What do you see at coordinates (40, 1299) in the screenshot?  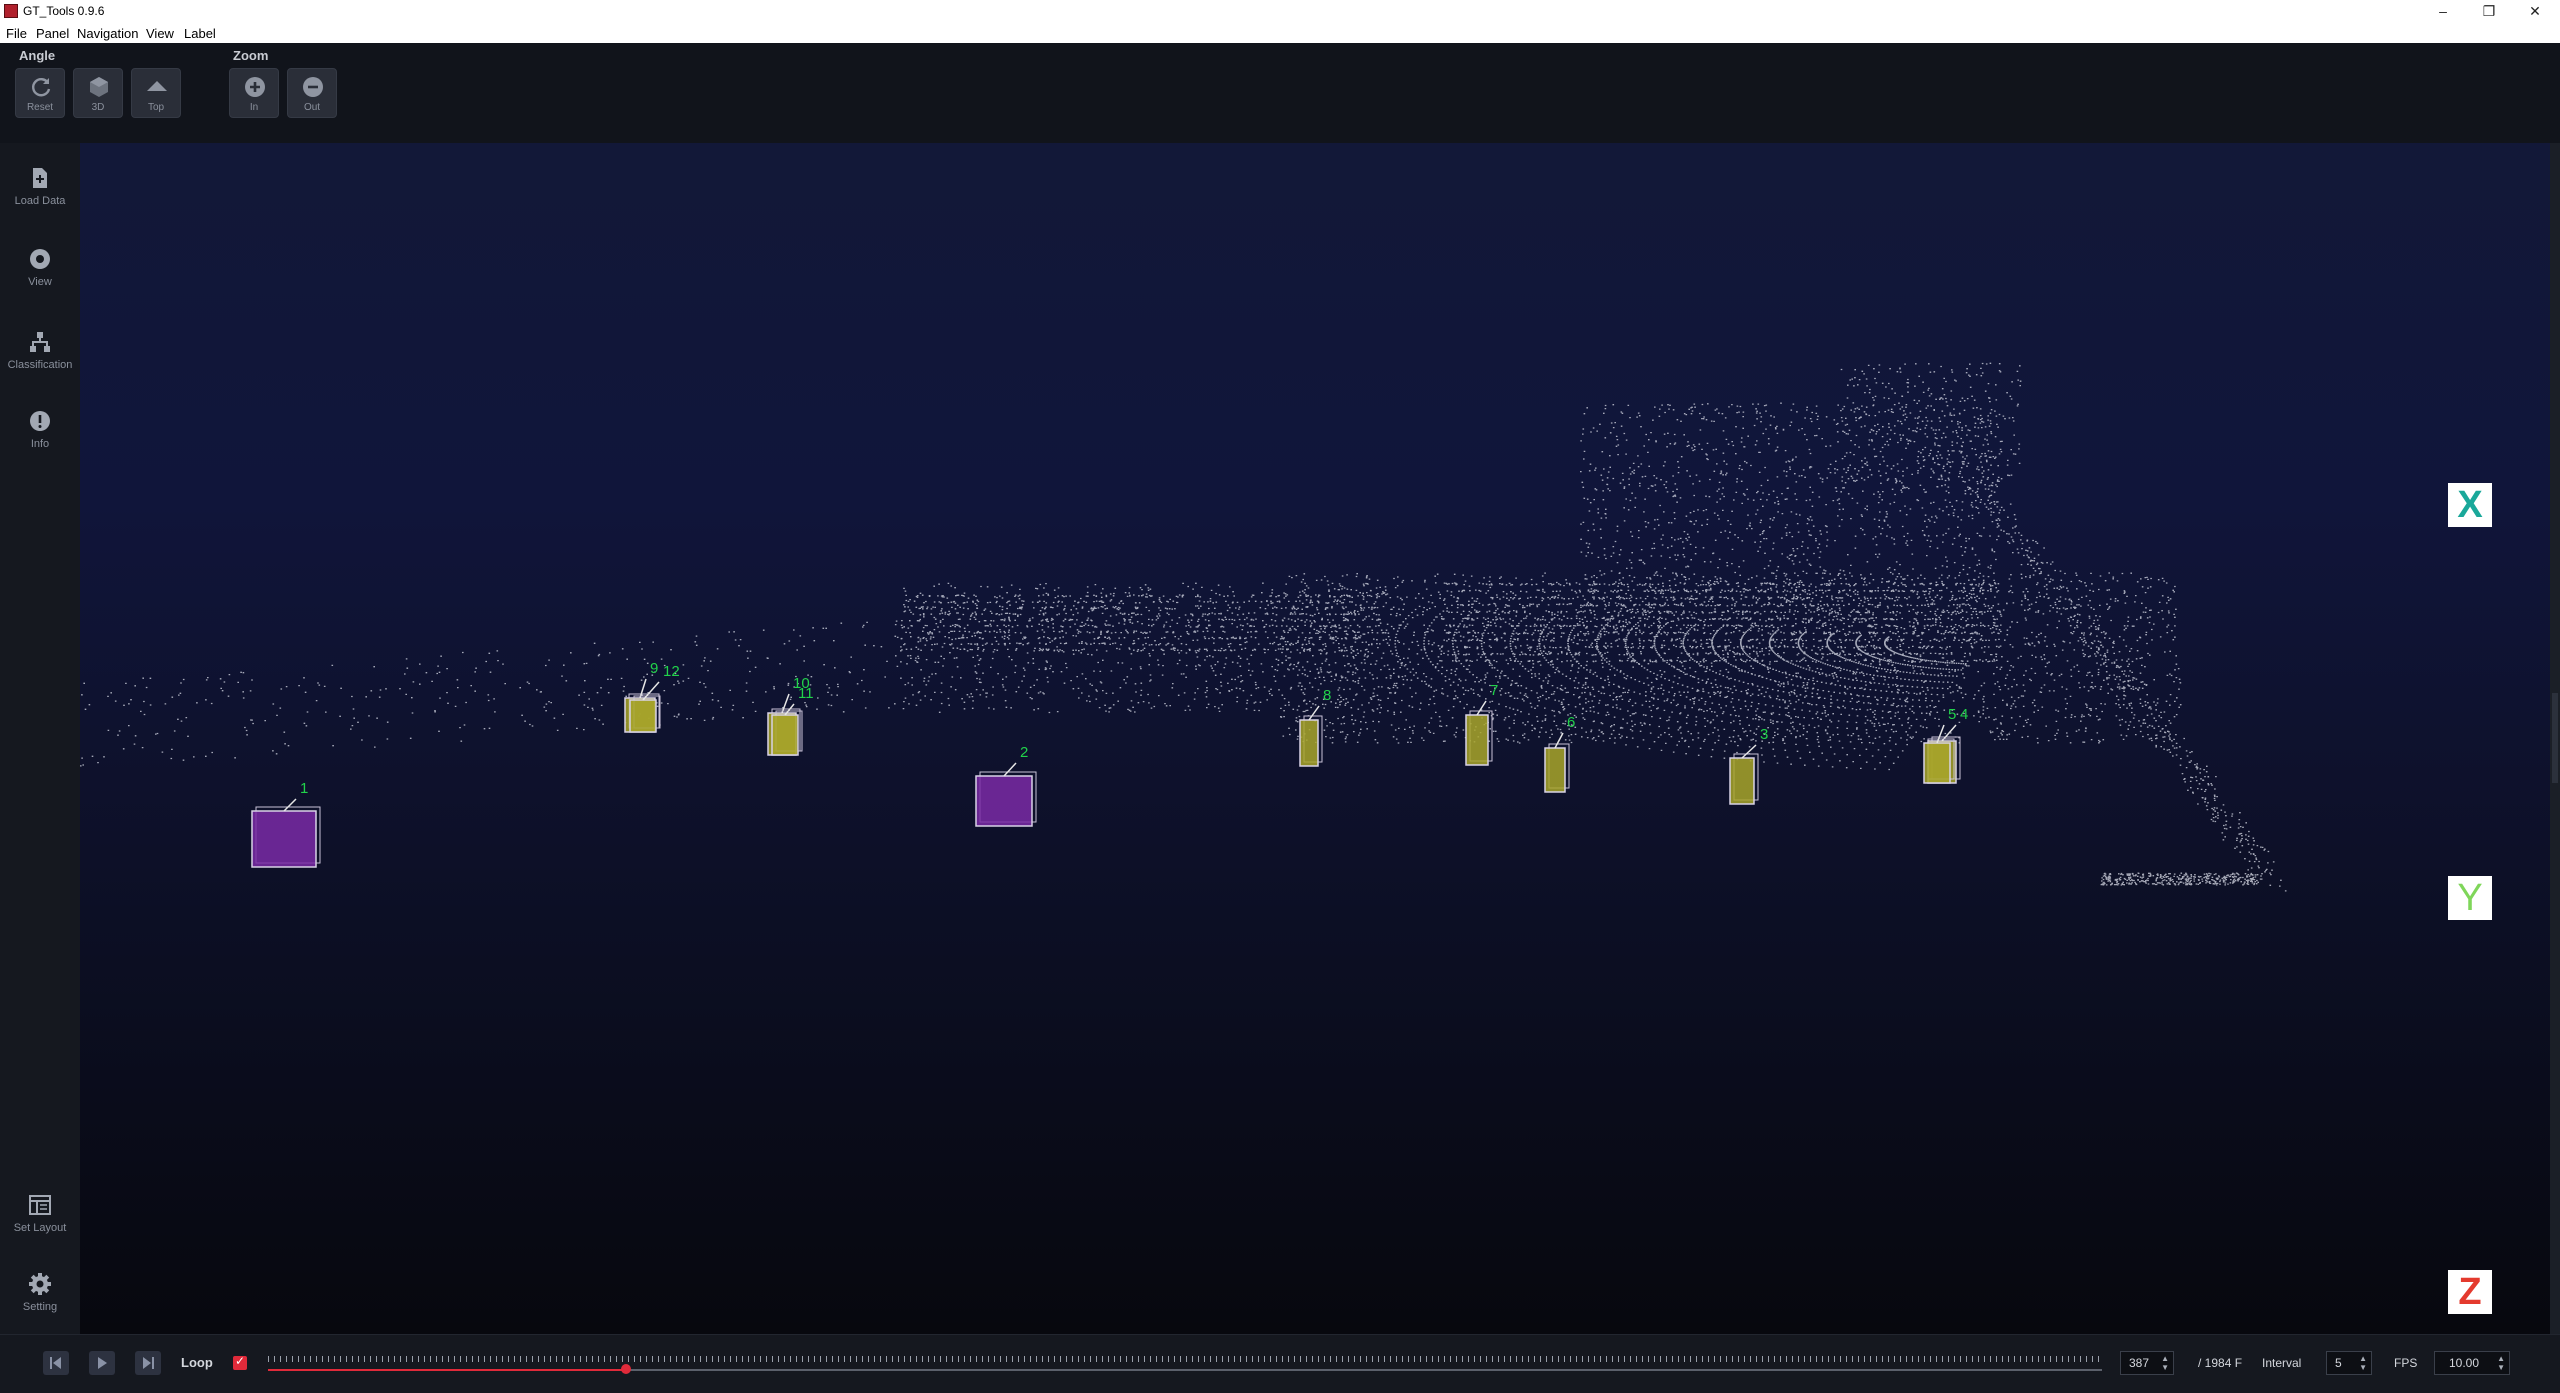 I see `sidebar-item-setting: Setting` at bounding box center [40, 1299].